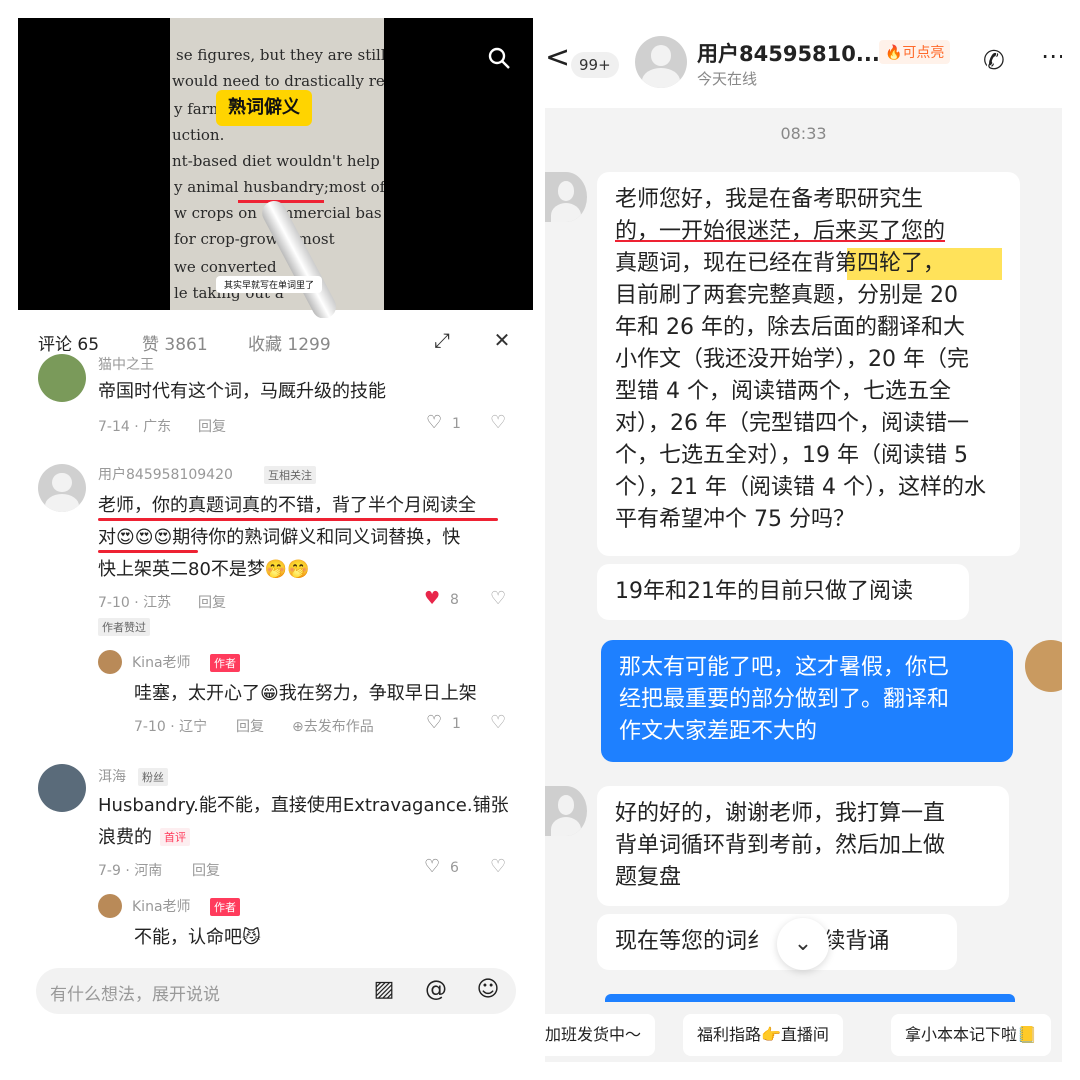  What do you see at coordinates (803, 944) in the screenshot?
I see `scroll-down-icon: ⌄` at bounding box center [803, 944].